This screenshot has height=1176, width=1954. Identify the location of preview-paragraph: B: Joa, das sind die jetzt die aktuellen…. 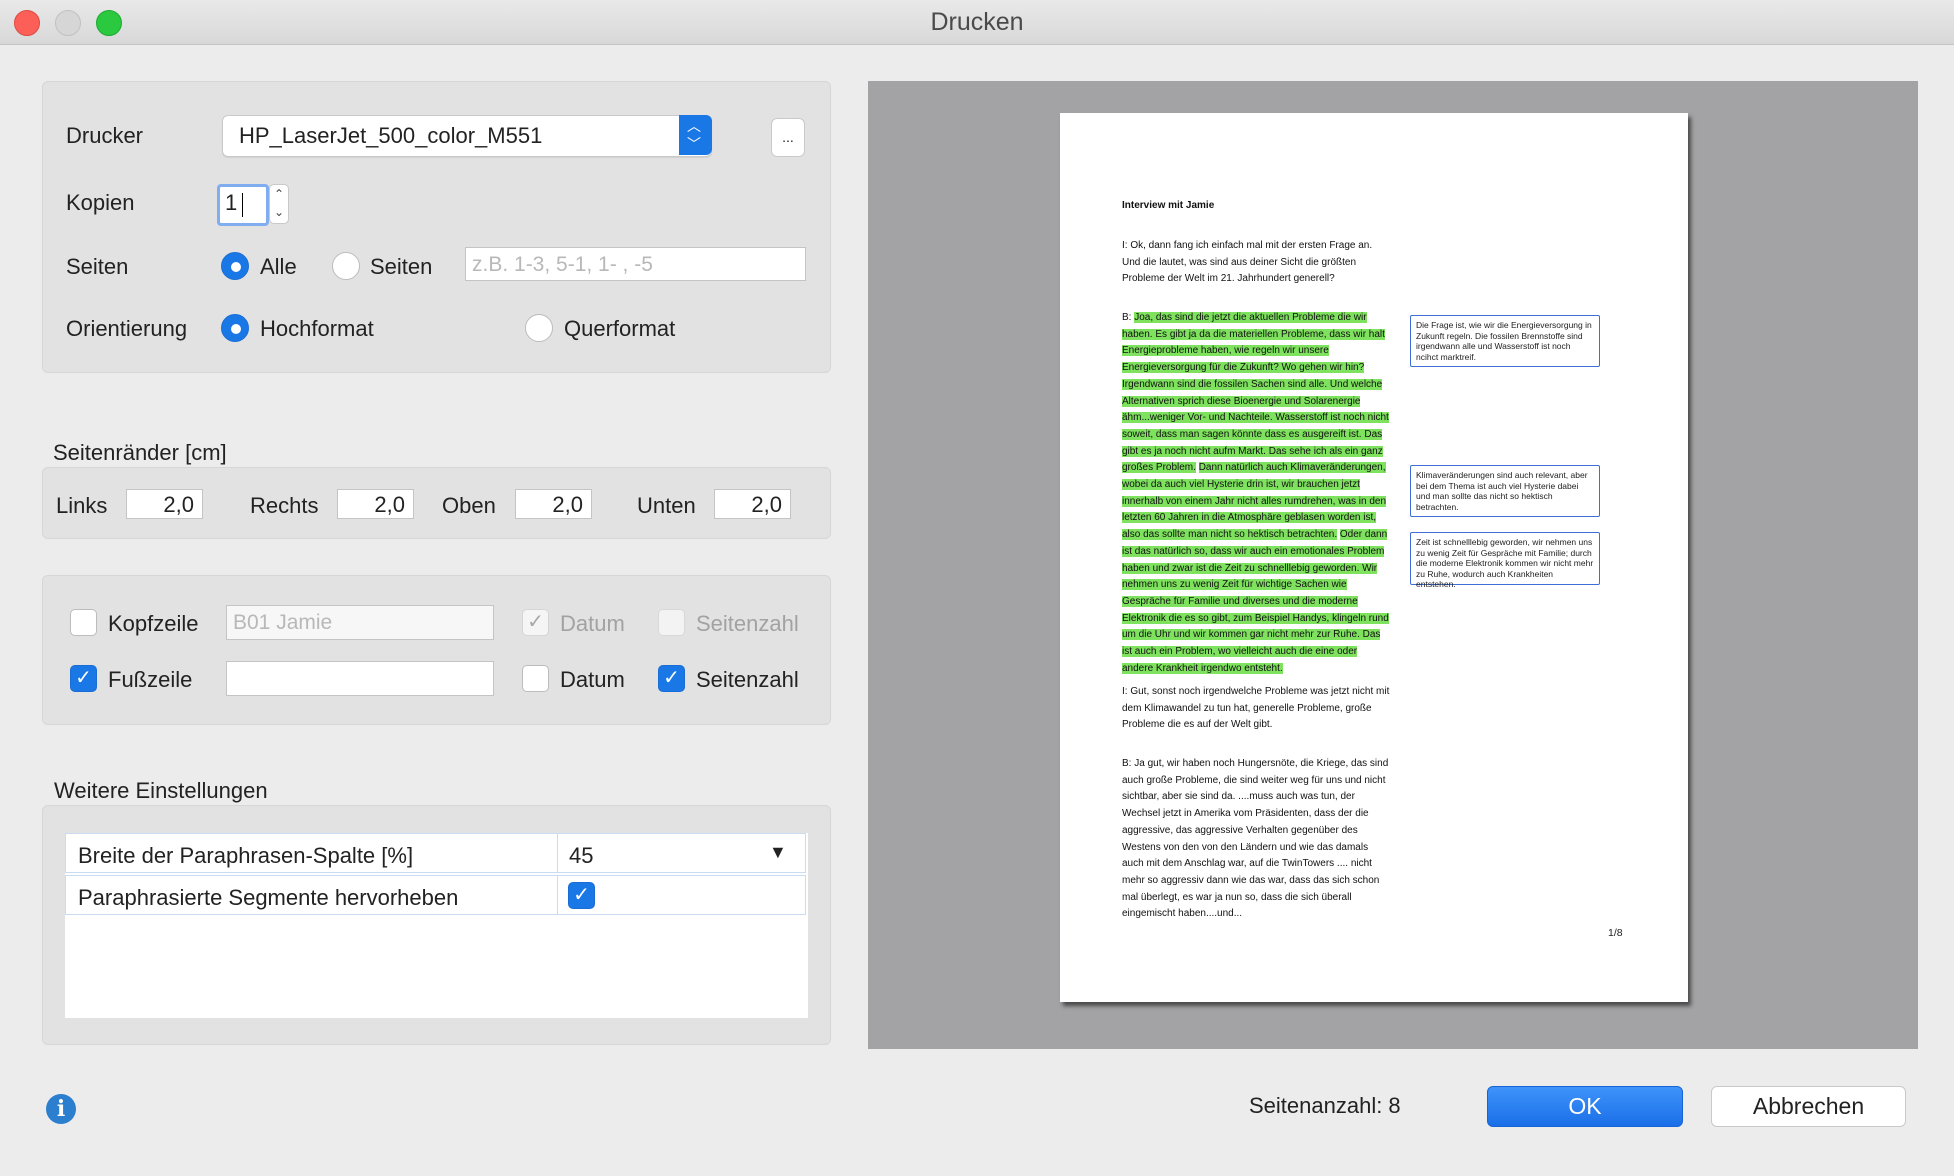
(1256, 493).